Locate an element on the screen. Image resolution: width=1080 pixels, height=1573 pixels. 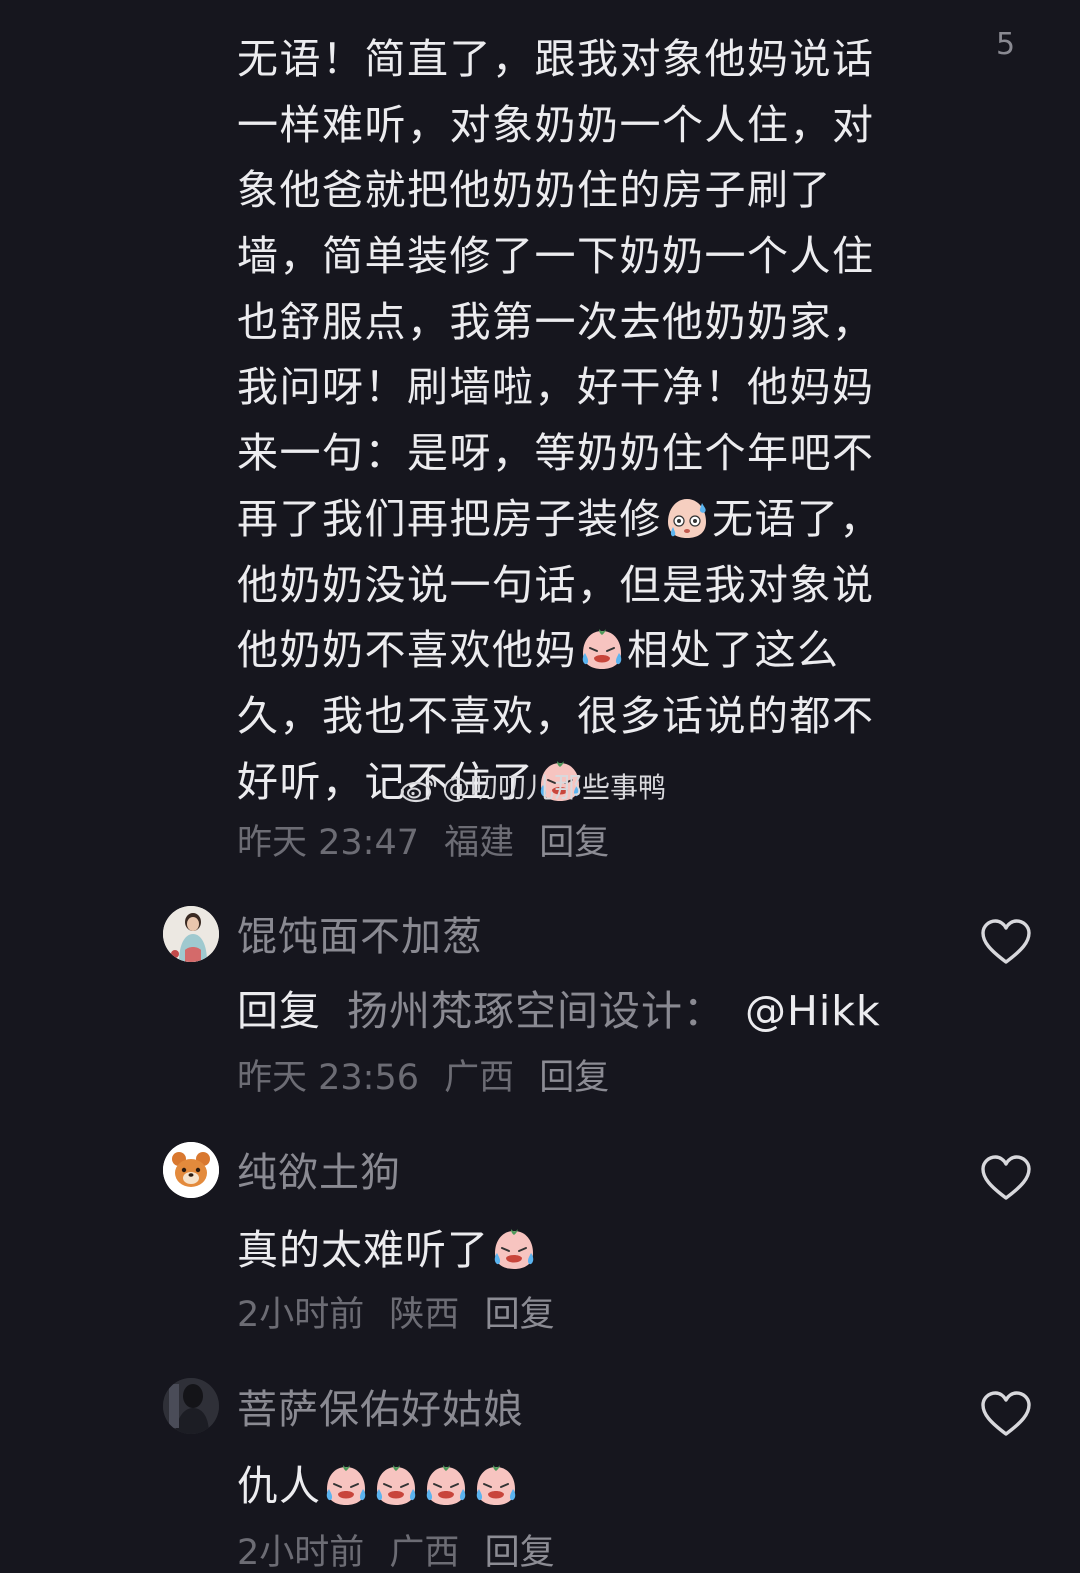
weibo-logo-icon is located at coordinates (418, 789).